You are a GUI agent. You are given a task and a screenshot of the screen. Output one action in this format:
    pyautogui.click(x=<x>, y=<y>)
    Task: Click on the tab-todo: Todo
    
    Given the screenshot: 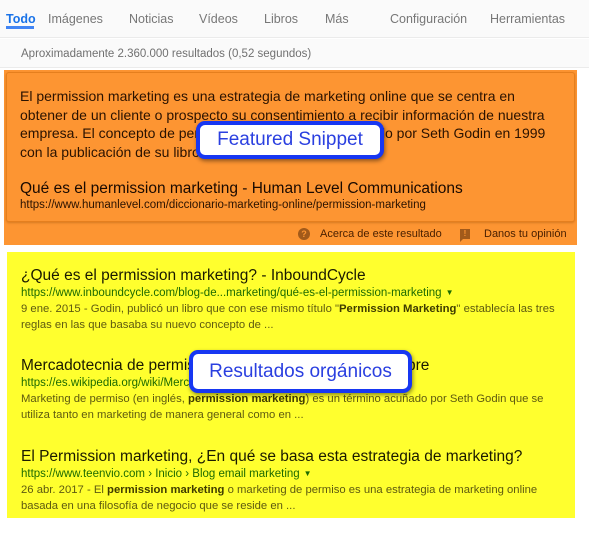 What is the action you would take?
    pyautogui.click(x=21, y=19)
    